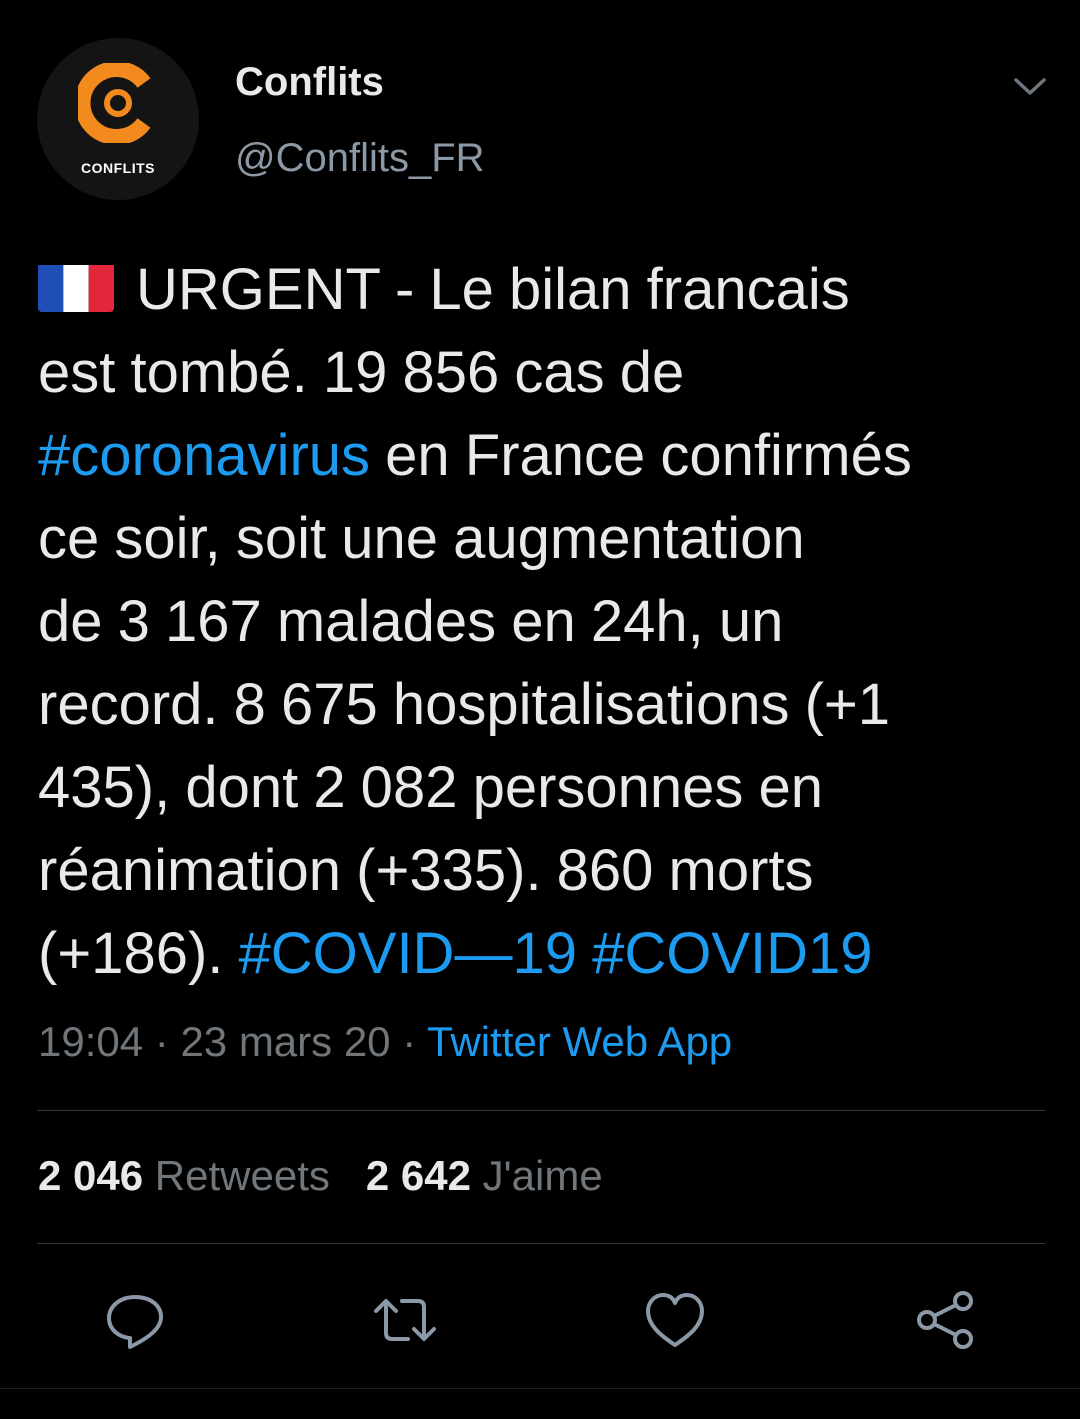 Image resolution: width=1080 pixels, height=1419 pixels. I want to click on tweet-line-9: (+186). #COVID—19 #COVID19, so click(455, 953).